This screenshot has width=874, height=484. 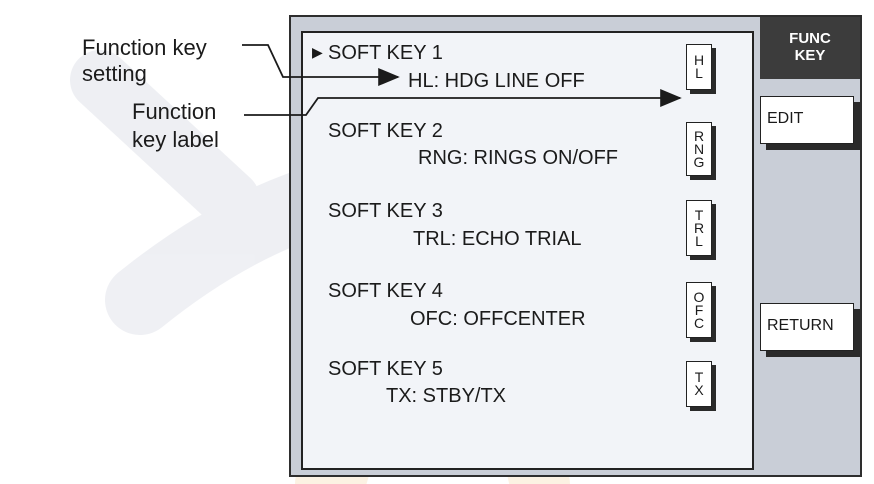 I want to click on edit-button: EDIT, so click(x=807, y=120).